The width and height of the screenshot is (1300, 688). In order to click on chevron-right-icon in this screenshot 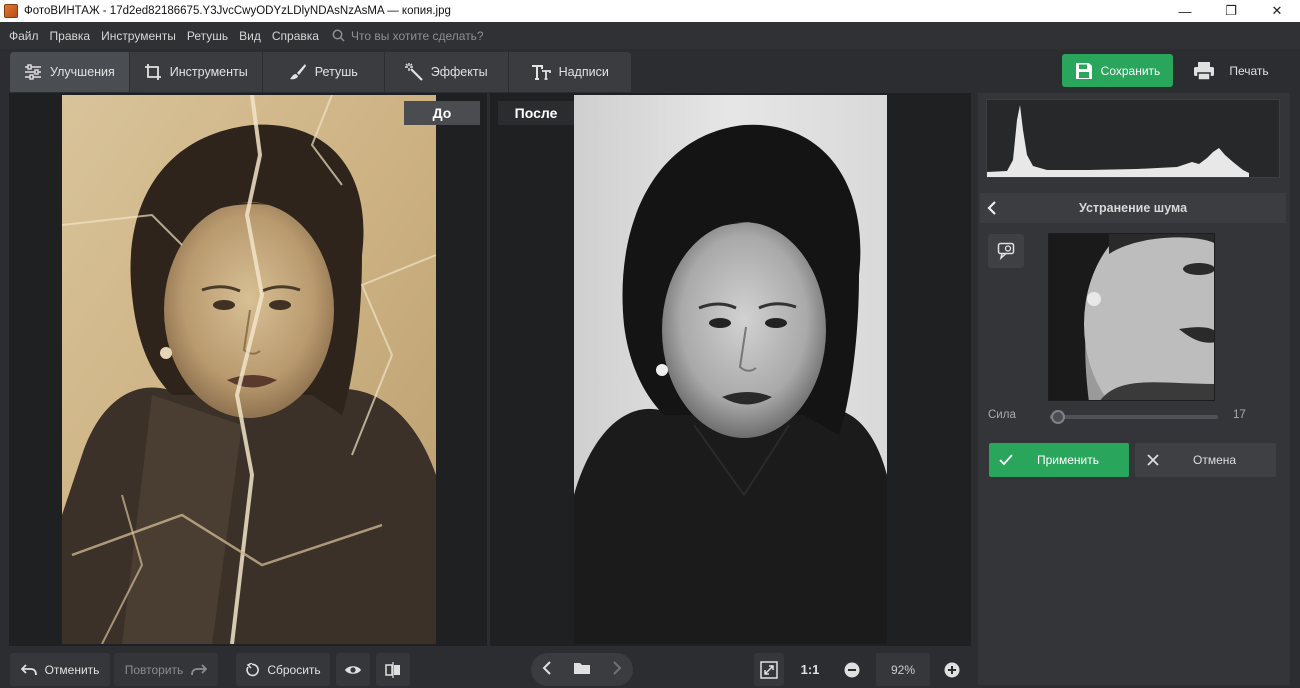, I will do `click(617, 668)`.